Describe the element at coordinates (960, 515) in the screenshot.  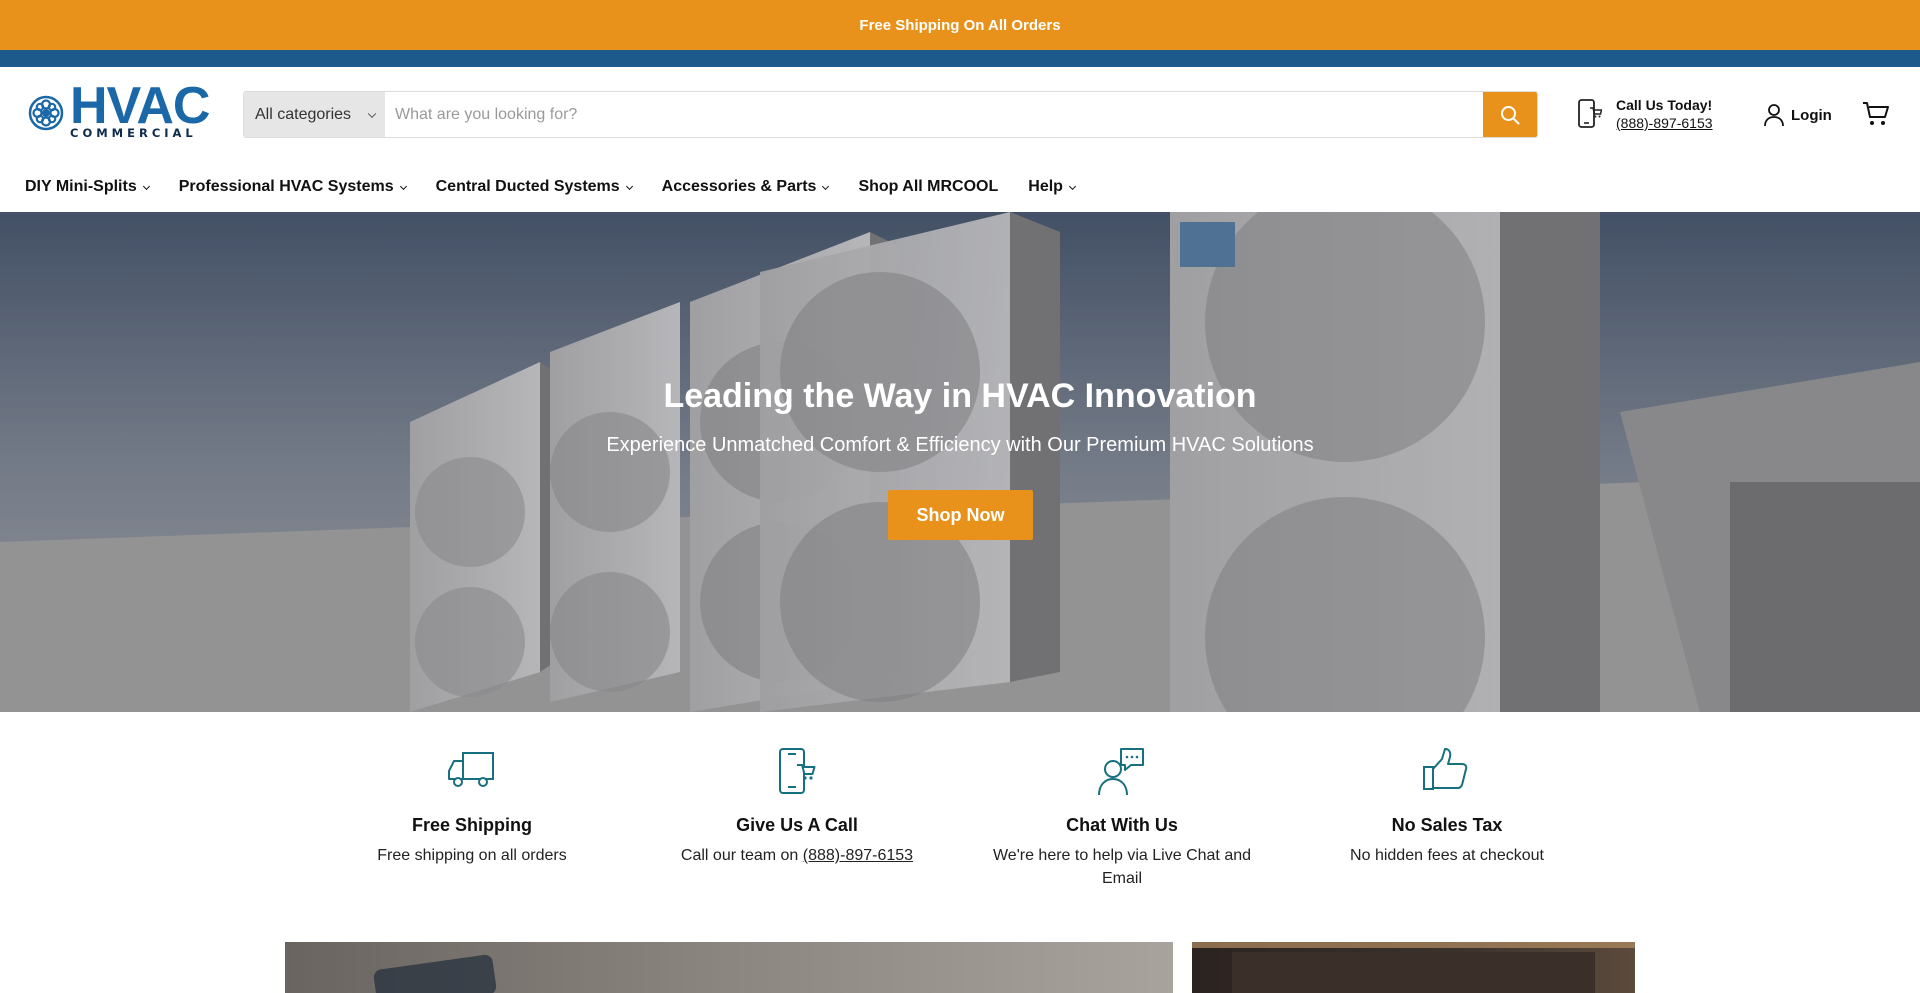
I see `shop-now-button: Shop Now` at that location.